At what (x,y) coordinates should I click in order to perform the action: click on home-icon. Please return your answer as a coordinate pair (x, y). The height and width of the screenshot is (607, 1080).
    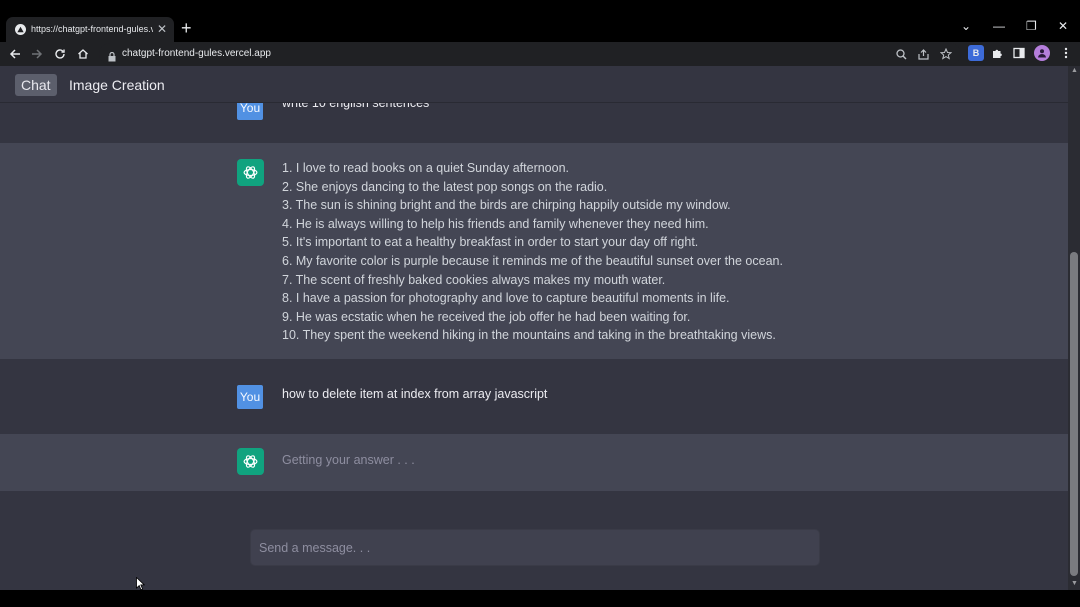
    Looking at the image, I should click on (83, 54).